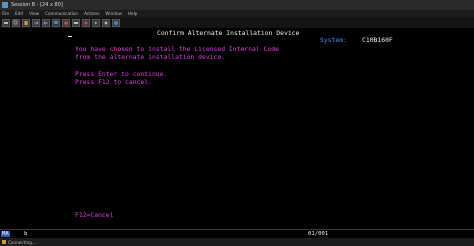  I want to click on play-icon, so click(96, 22).